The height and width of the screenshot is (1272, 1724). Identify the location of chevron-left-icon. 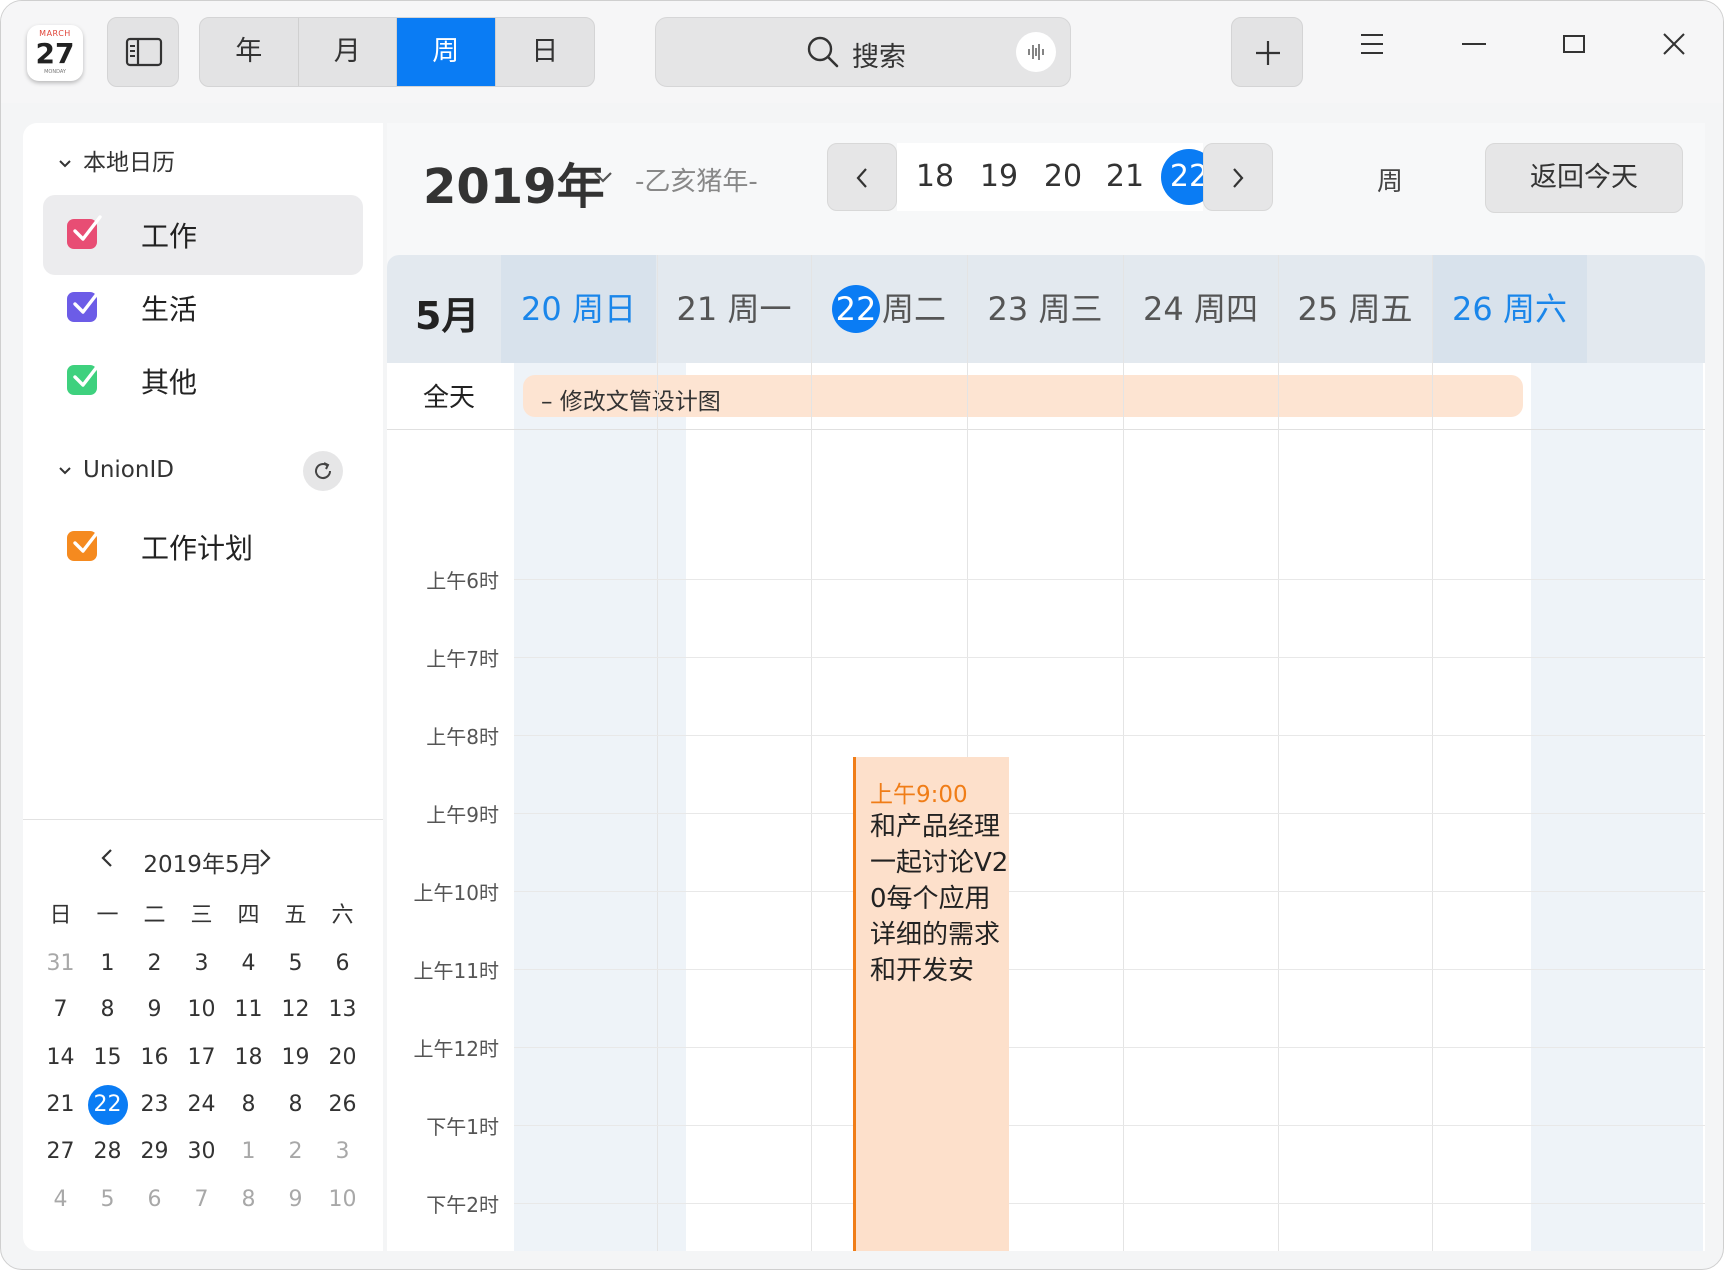
(107, 858).